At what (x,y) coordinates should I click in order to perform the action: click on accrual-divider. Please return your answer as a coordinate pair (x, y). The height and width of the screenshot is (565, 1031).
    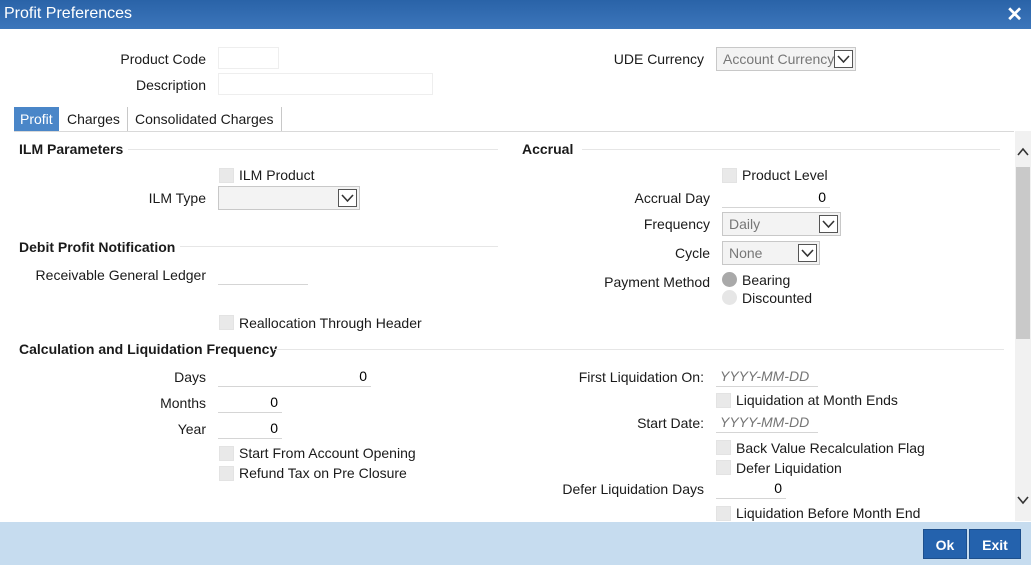
    Looking at the image, I should click on (791, 149).